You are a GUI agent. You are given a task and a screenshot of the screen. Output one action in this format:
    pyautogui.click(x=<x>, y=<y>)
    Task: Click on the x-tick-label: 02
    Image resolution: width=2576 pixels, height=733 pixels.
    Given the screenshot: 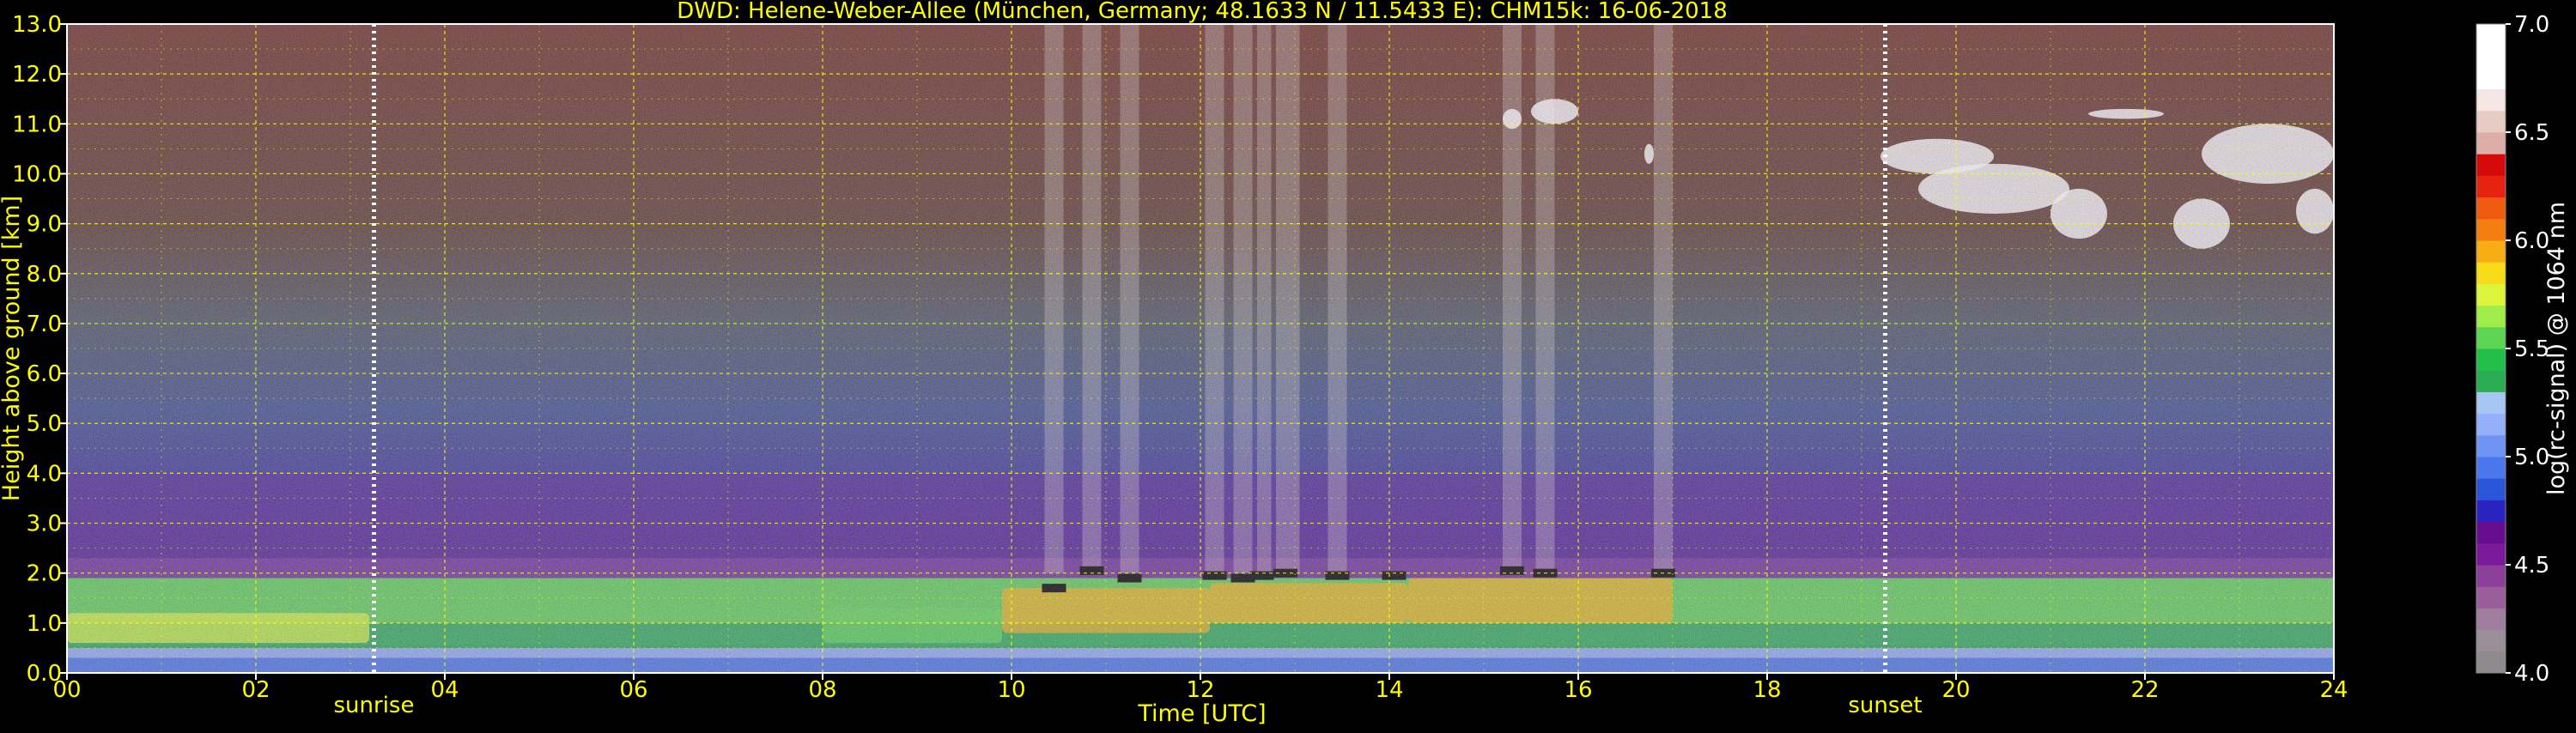 What is the action you would take?
    pyautogui.click(x=255, y=690)
    